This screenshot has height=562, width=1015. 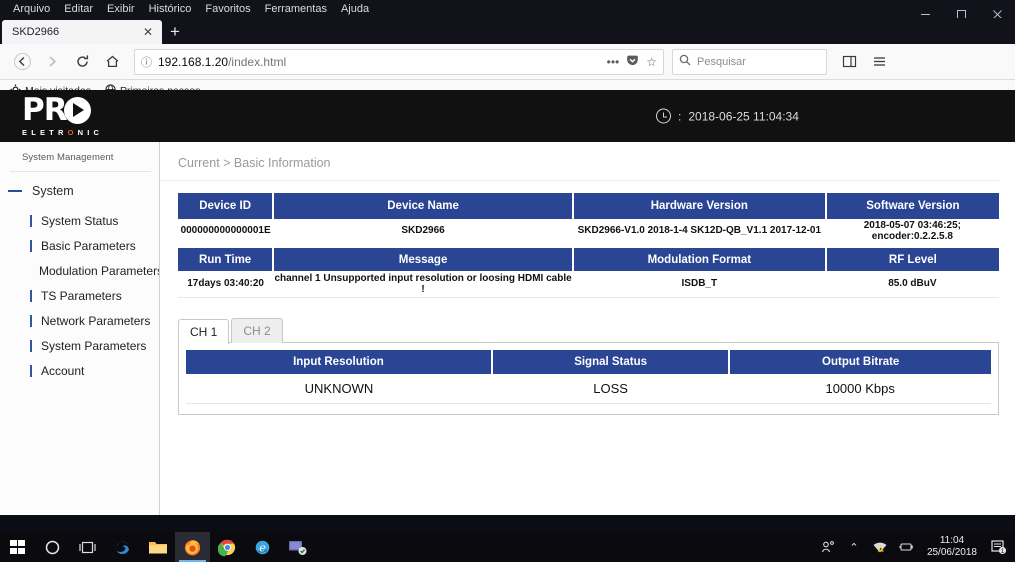 I want to click on sidebar-item-label: Account, so click(x=63, y=370).